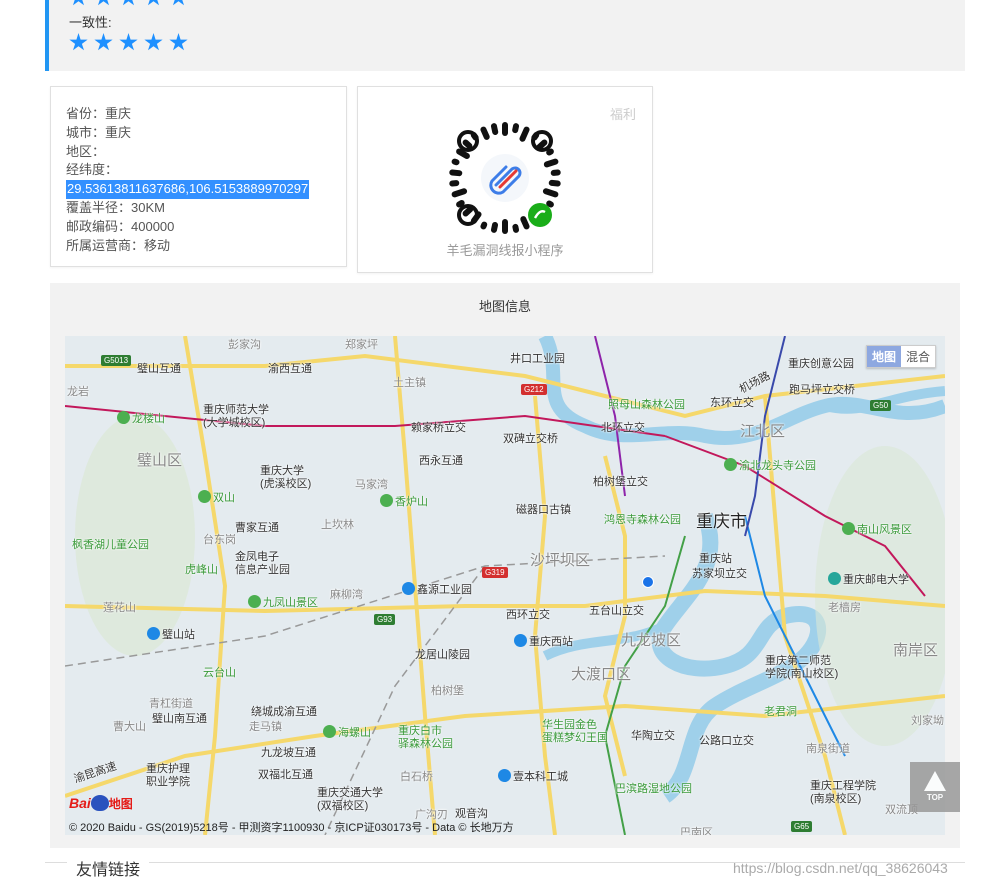 The width and height of the screenshot is (991, 887). What do you see at coordinates (361, 345) in the screenshot?
I see `map-label: 郑家坪` at bounding box center [361, 345].